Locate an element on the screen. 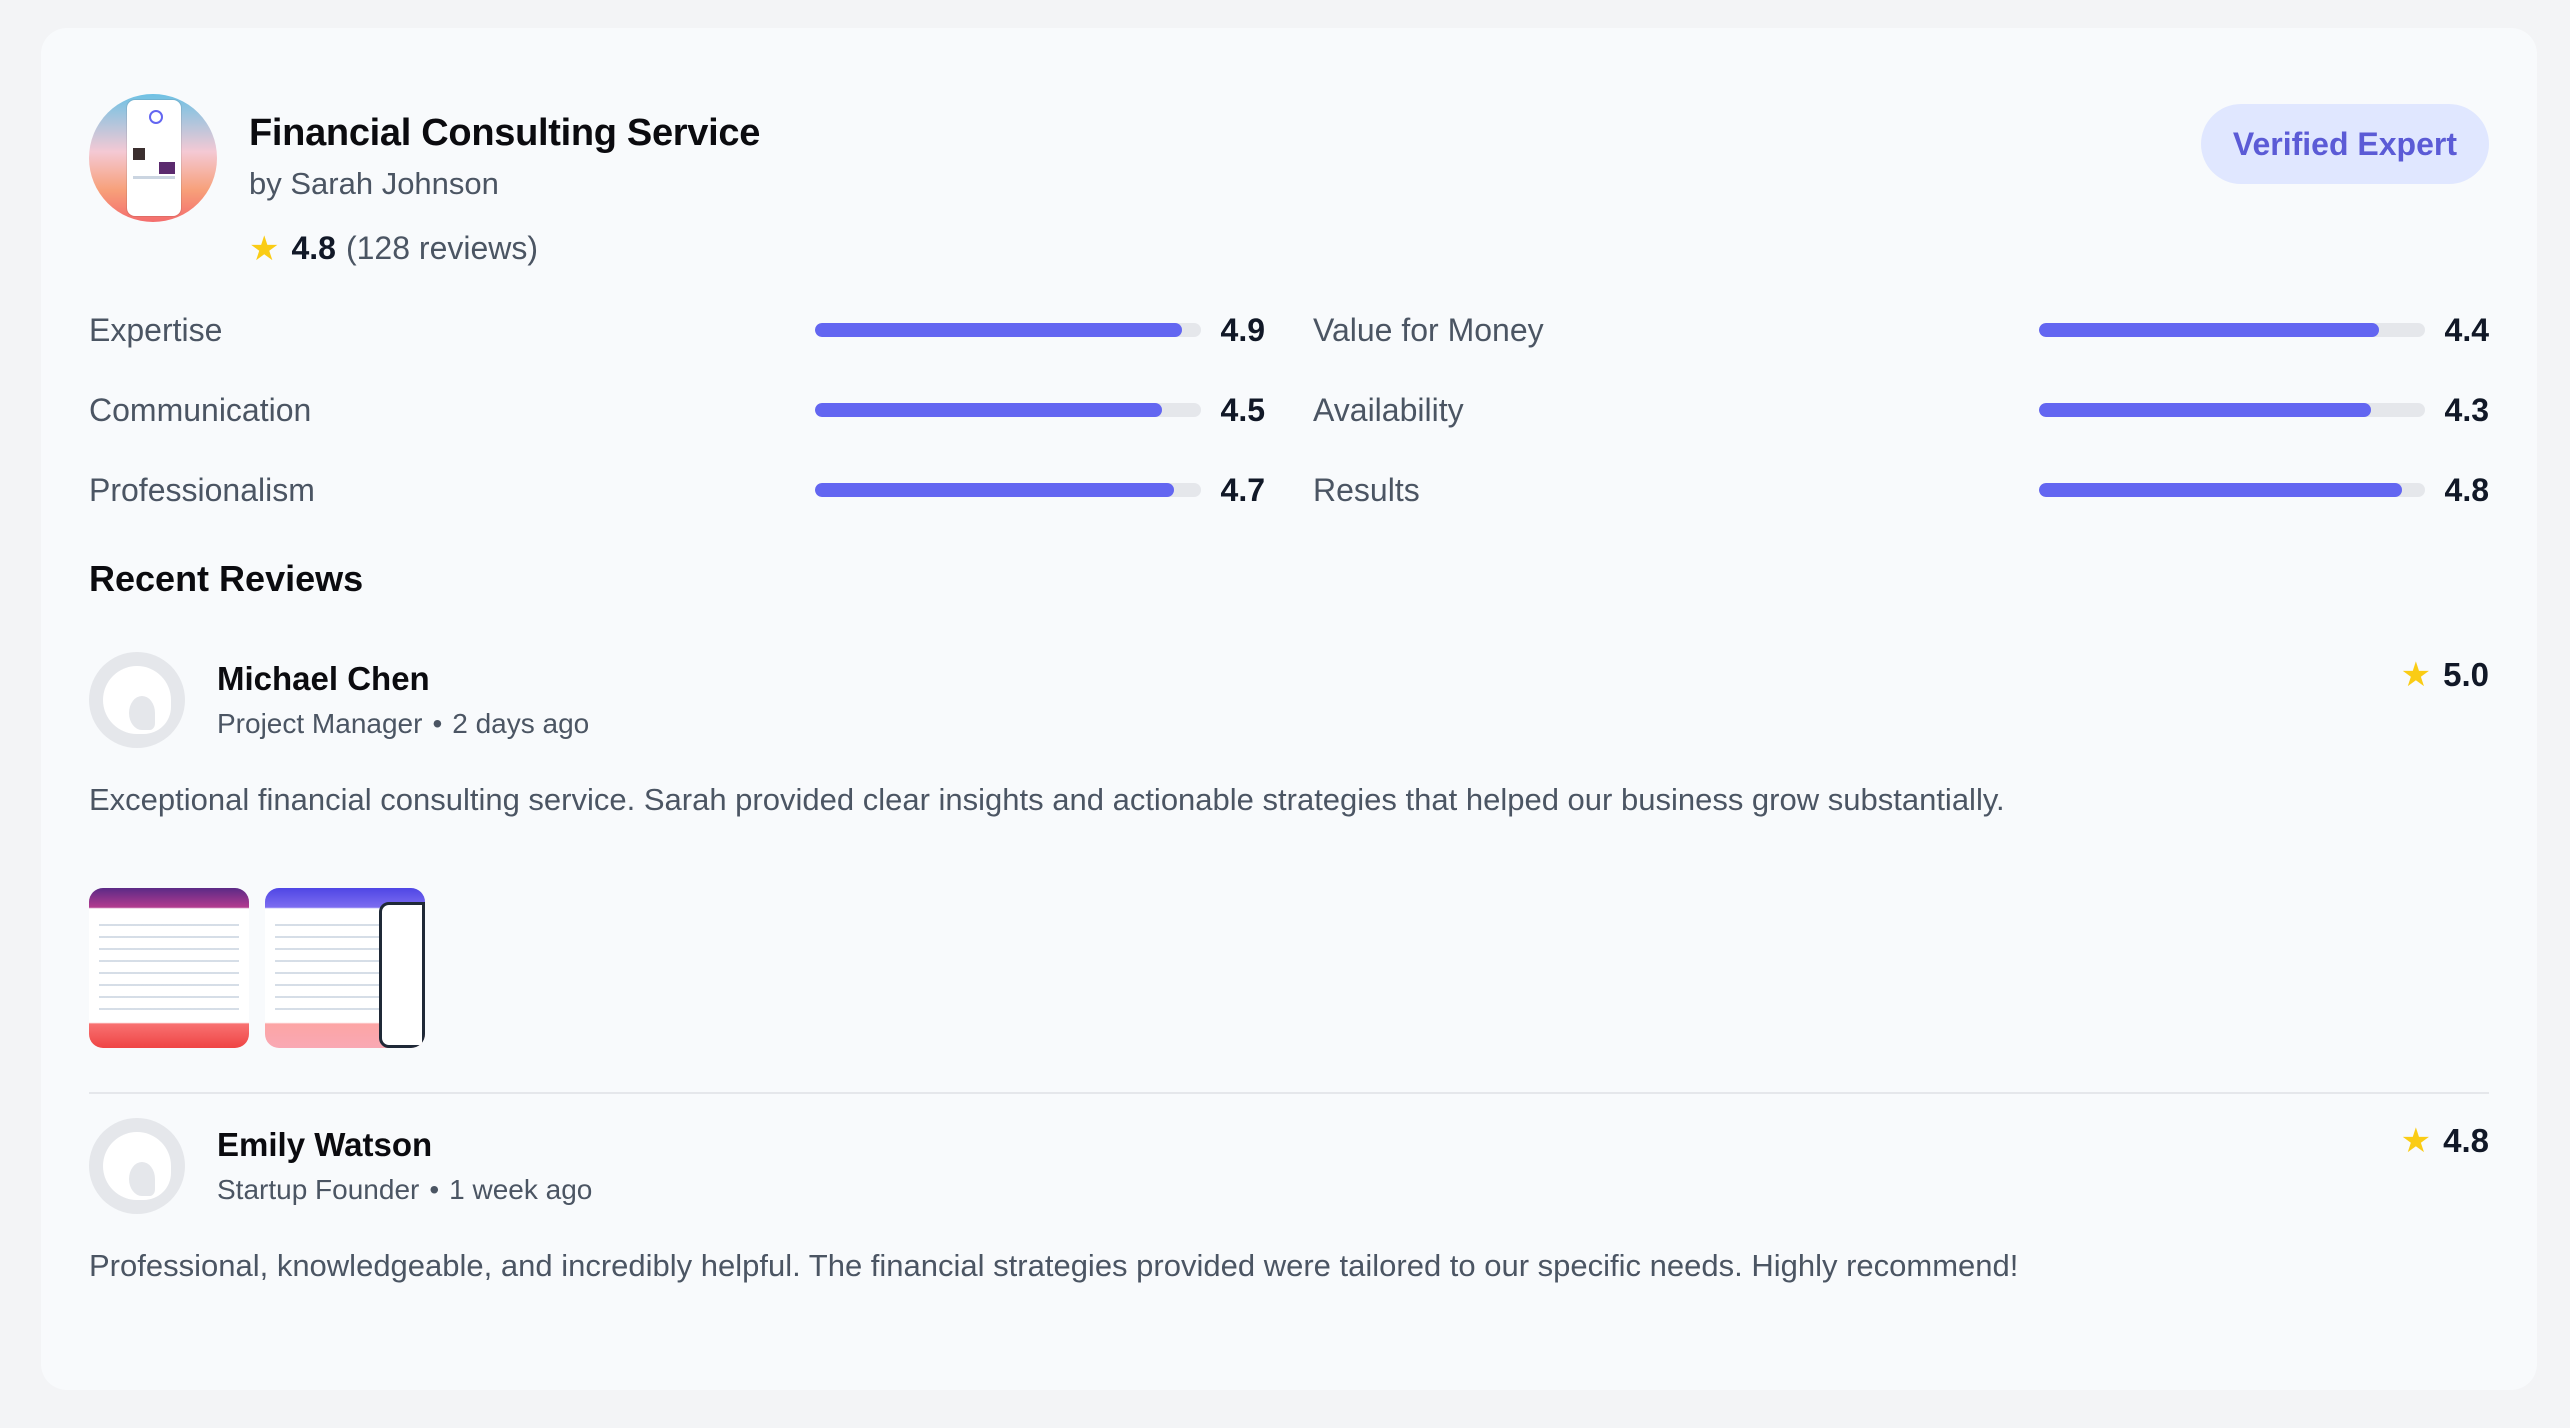  verified-expert-badge: Verified Expert is located at coordinates (2344, 144).